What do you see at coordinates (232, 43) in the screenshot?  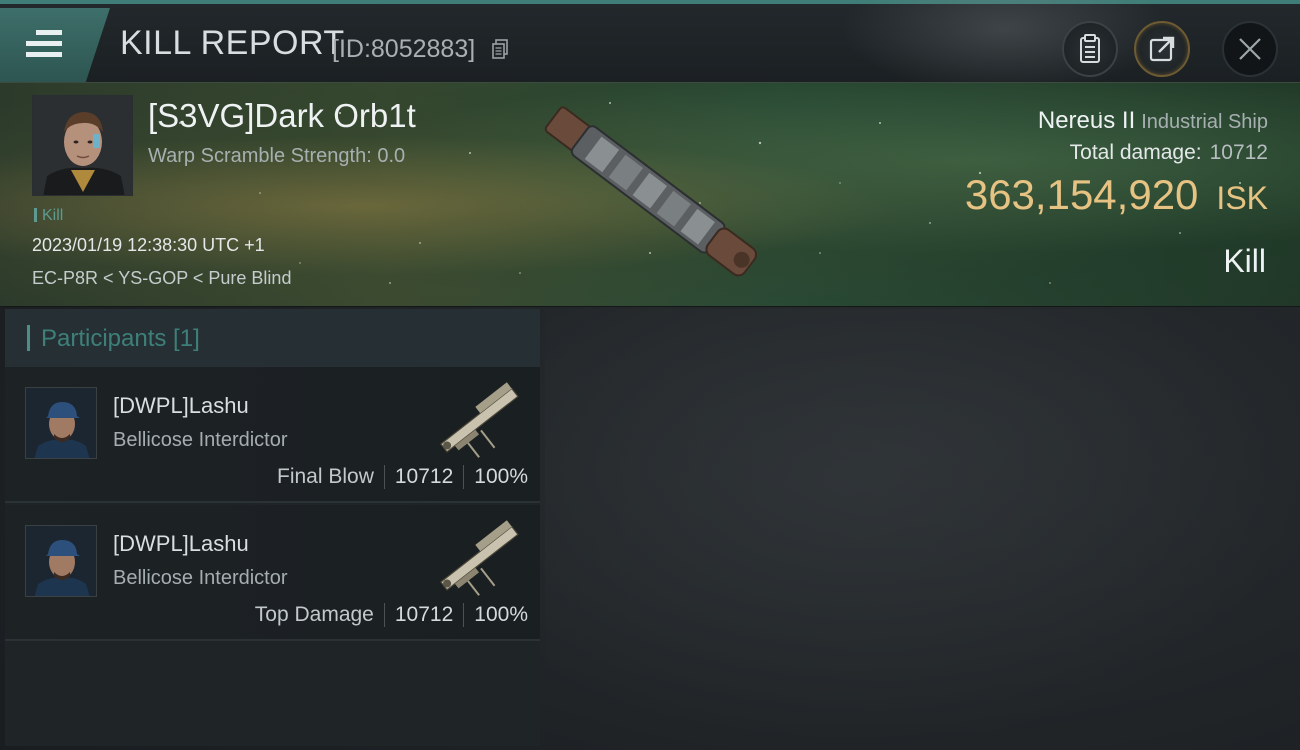 I see `page-title: KILL REPORT` at bounding box center [232, 43].